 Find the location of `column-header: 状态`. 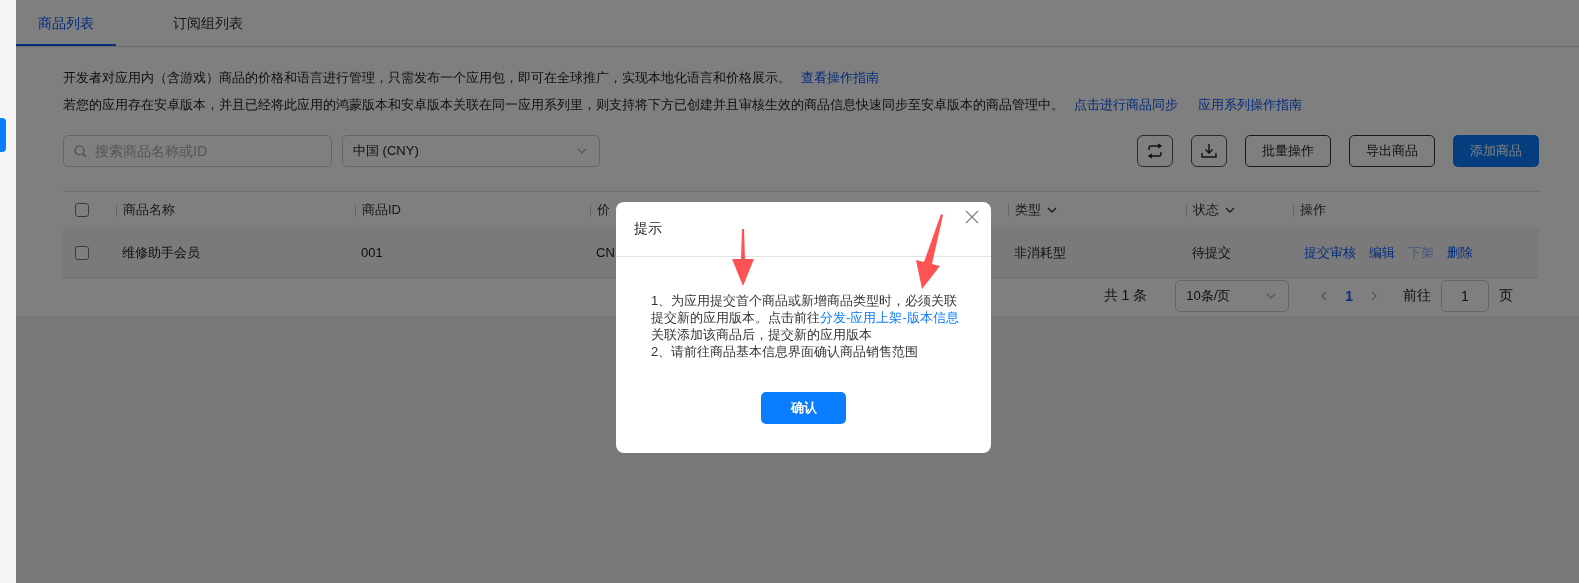

column-header: 状态 is located at coordinates (1206, 210).